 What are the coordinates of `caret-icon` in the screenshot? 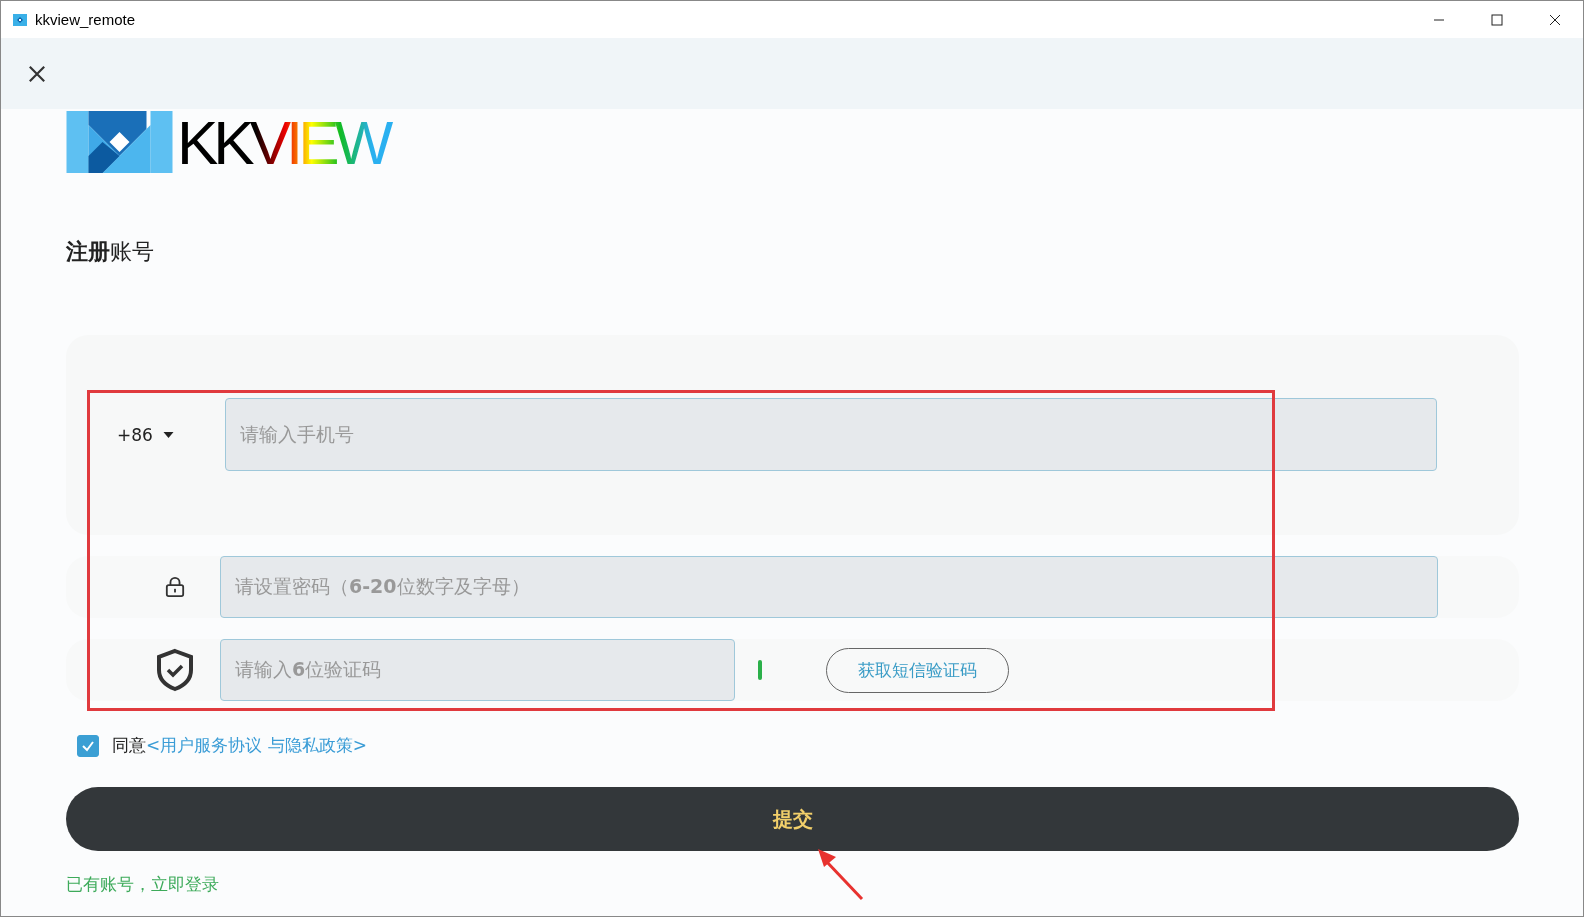 It's located at (168, 434).